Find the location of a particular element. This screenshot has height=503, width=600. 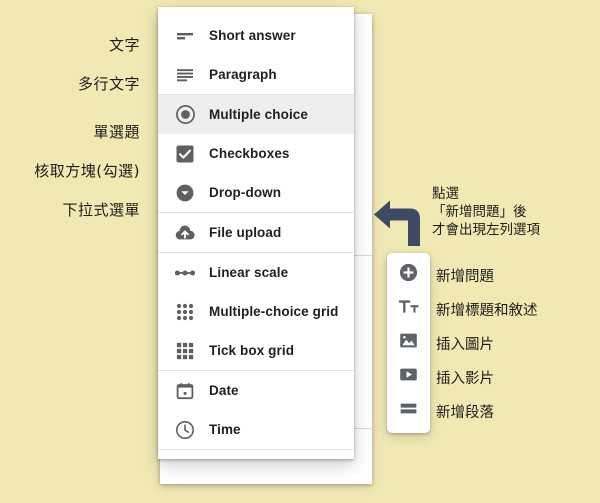

add-item-toolbar-labels: 新增問題 新增標題和敘述 插入圖片 插入影片 新增段落 is located at coordinates (518, 340).